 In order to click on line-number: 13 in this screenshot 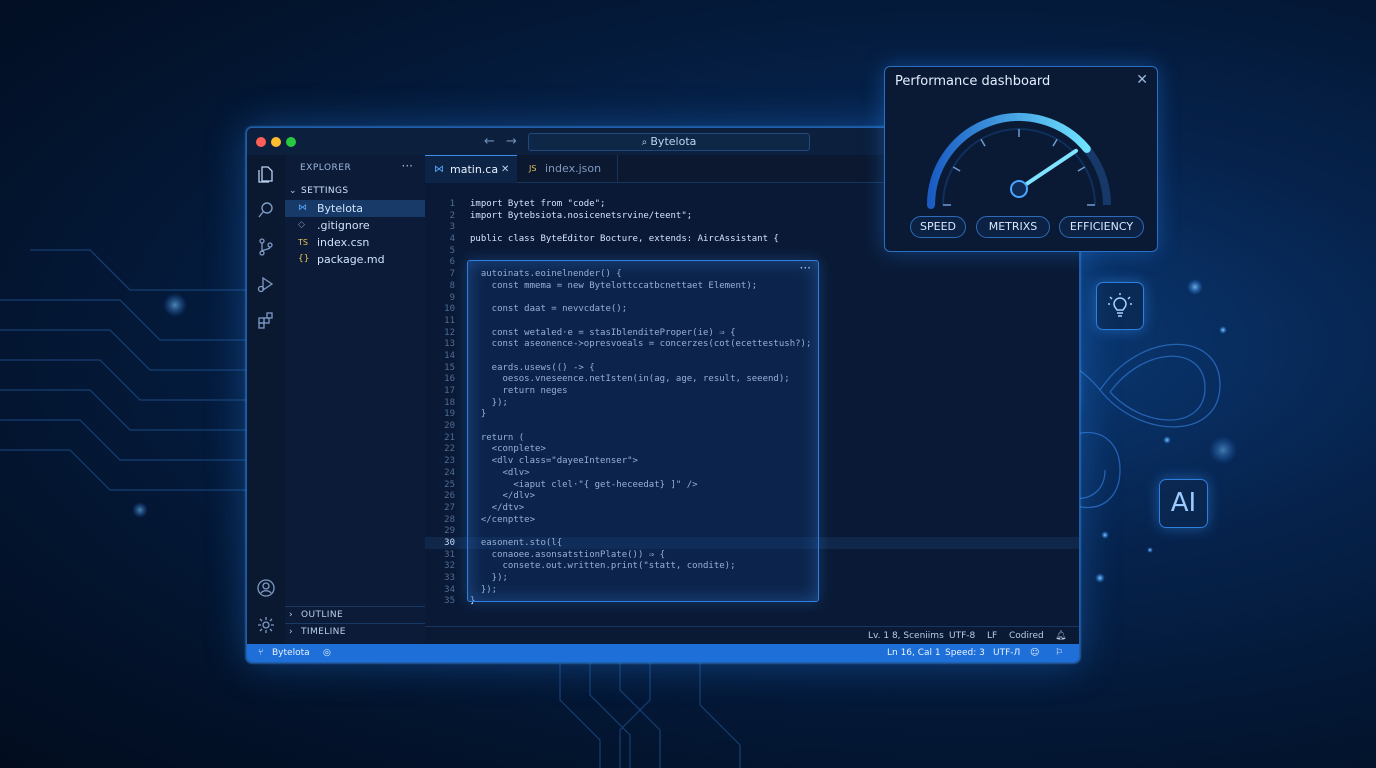, I will do `click(449, 344)`.